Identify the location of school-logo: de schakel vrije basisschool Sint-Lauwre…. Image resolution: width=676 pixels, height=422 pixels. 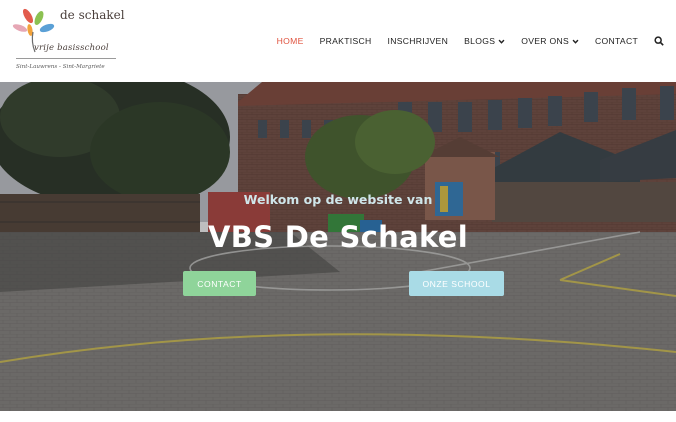
(66, 41).